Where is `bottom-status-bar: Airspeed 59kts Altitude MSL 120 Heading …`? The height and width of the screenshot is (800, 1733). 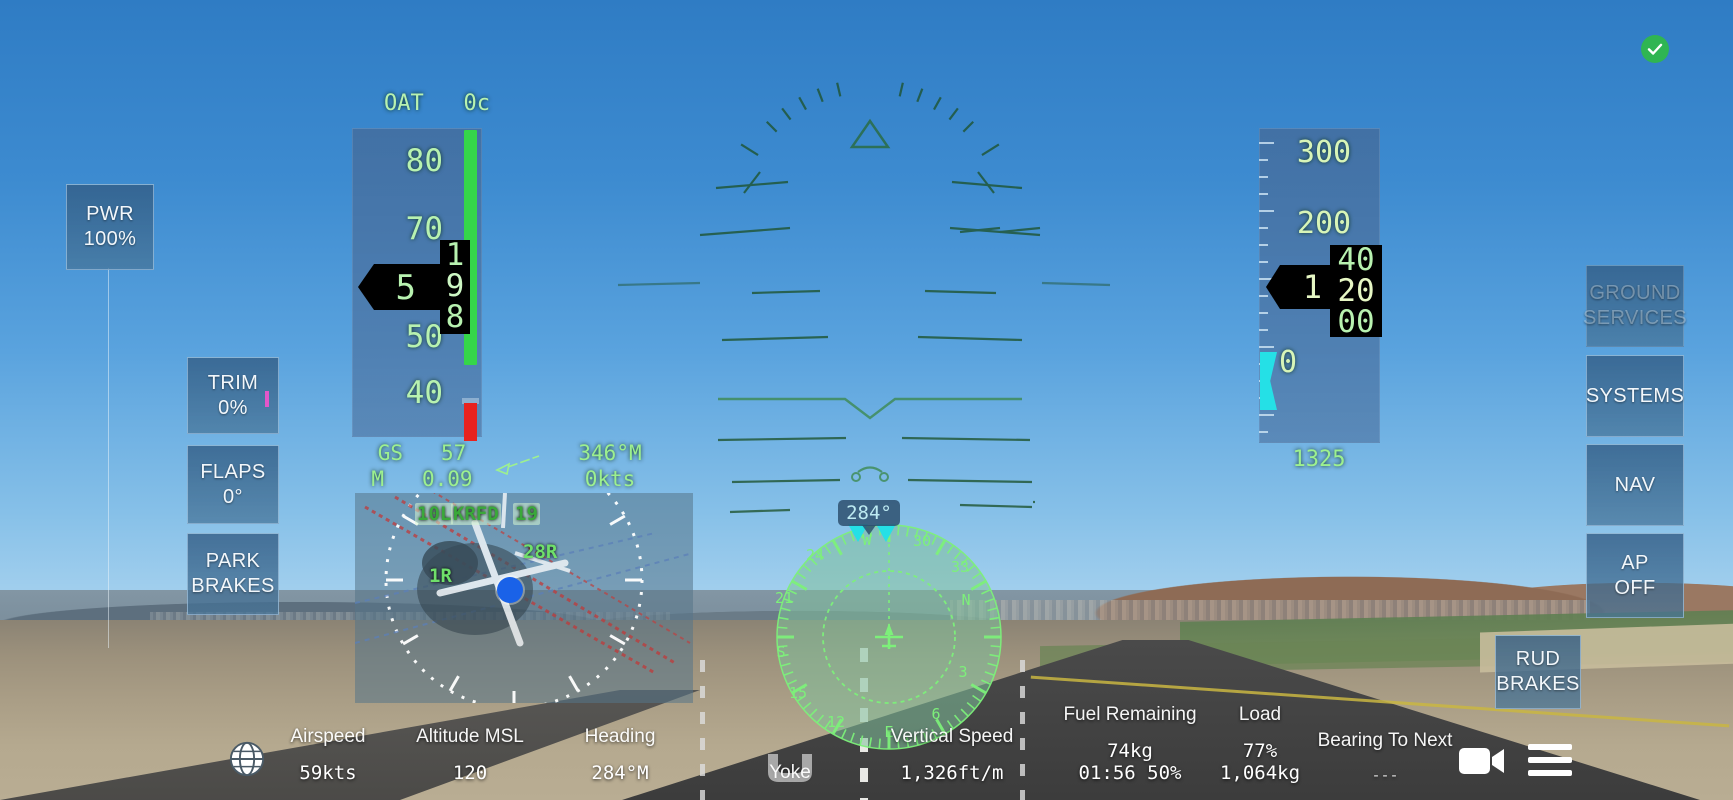
bottom-status-bar: Airspeed 59kts Altitude MSL 120 Heading … is located at coordinates (866, 752).